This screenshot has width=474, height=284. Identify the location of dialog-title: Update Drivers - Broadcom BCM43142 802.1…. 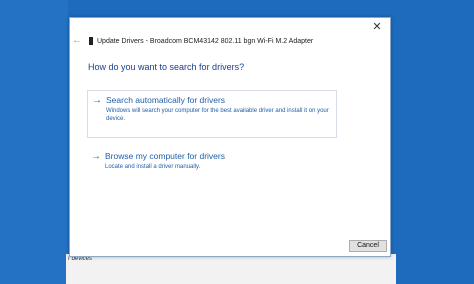
(201, 41).